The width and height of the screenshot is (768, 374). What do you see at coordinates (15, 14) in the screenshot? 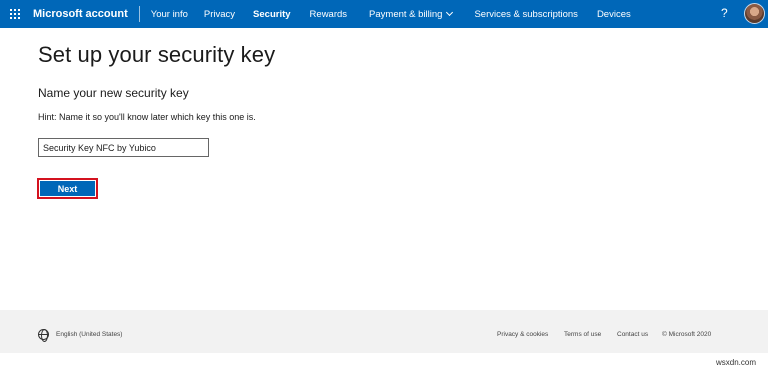
I see `app-launcher-icon` at bounding box center [15, 14].